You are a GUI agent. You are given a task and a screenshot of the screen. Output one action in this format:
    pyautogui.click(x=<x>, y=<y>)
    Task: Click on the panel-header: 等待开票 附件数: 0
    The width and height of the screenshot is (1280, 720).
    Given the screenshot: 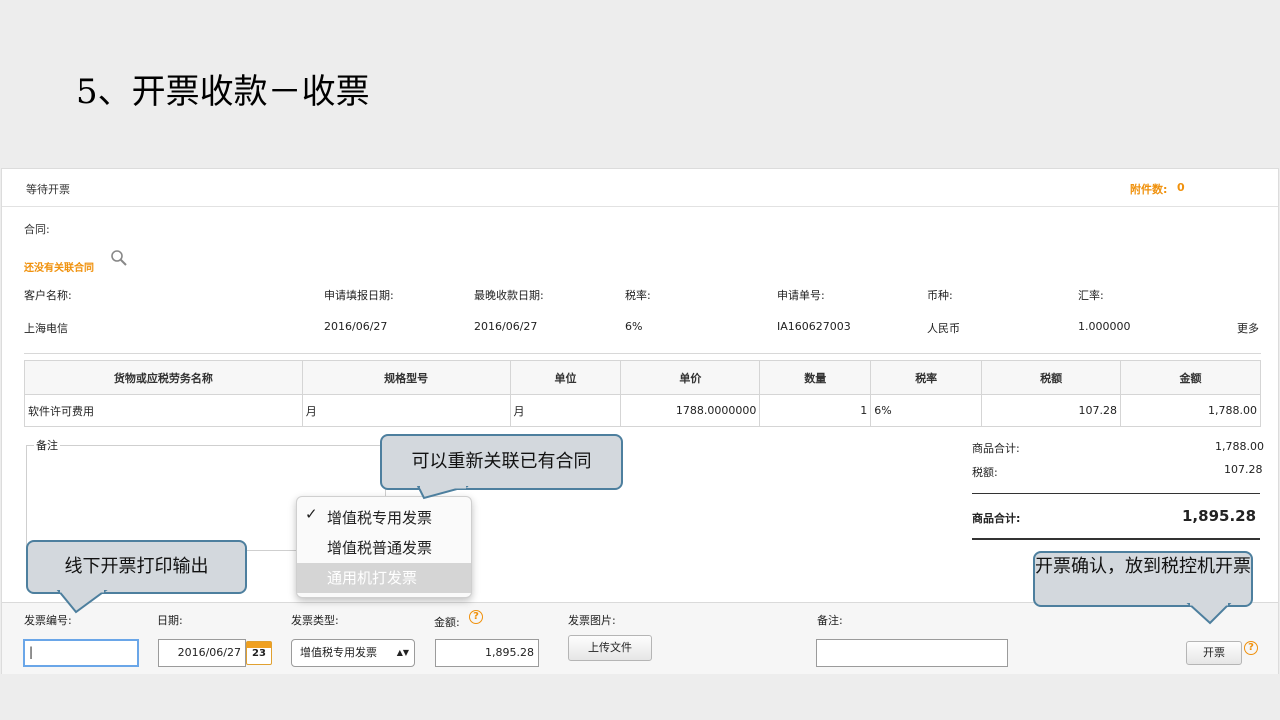 What is the action you would take?
    pyautogui.click(x=640, y=188)
    